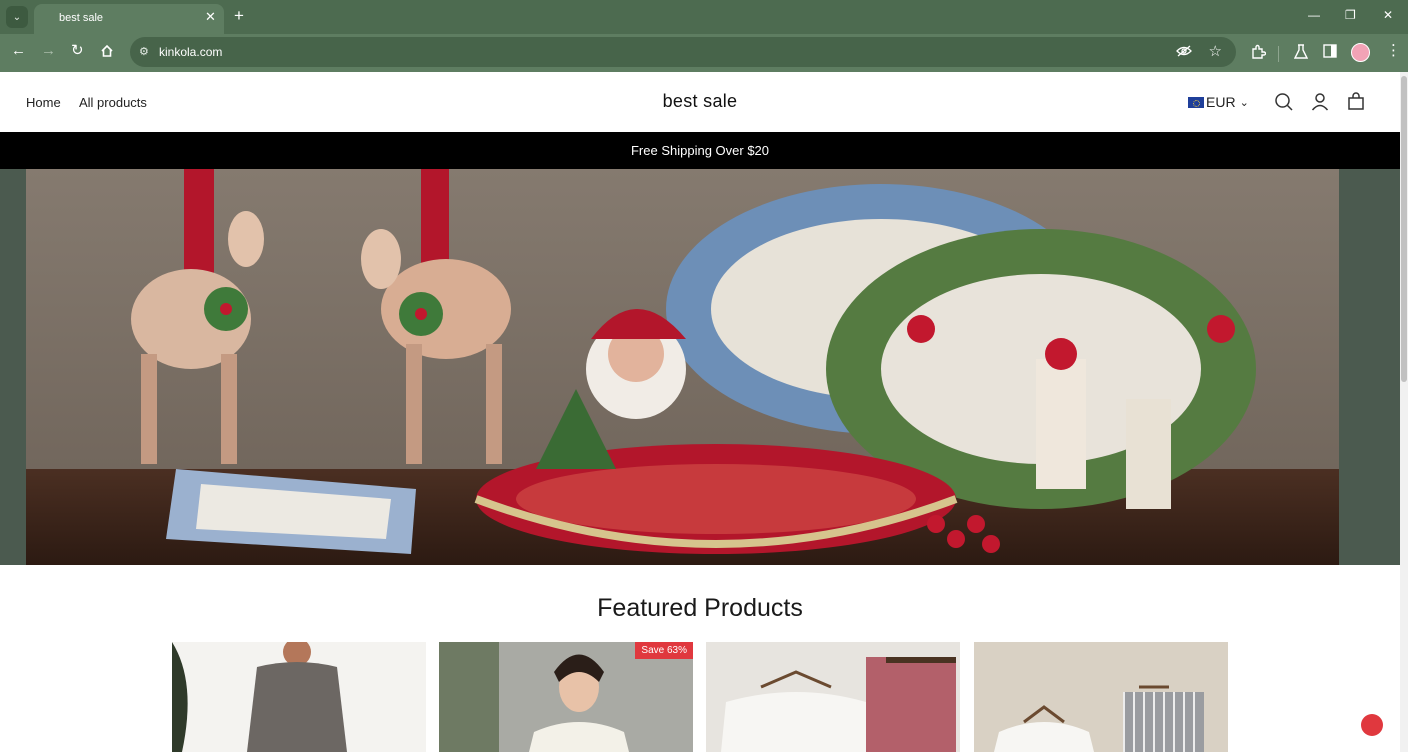 The image size is (1408, 752). What do you see at coordinates (1258, 52) in the screenshot?
I see `extensions-icon` at bounding box center [1258, 52].